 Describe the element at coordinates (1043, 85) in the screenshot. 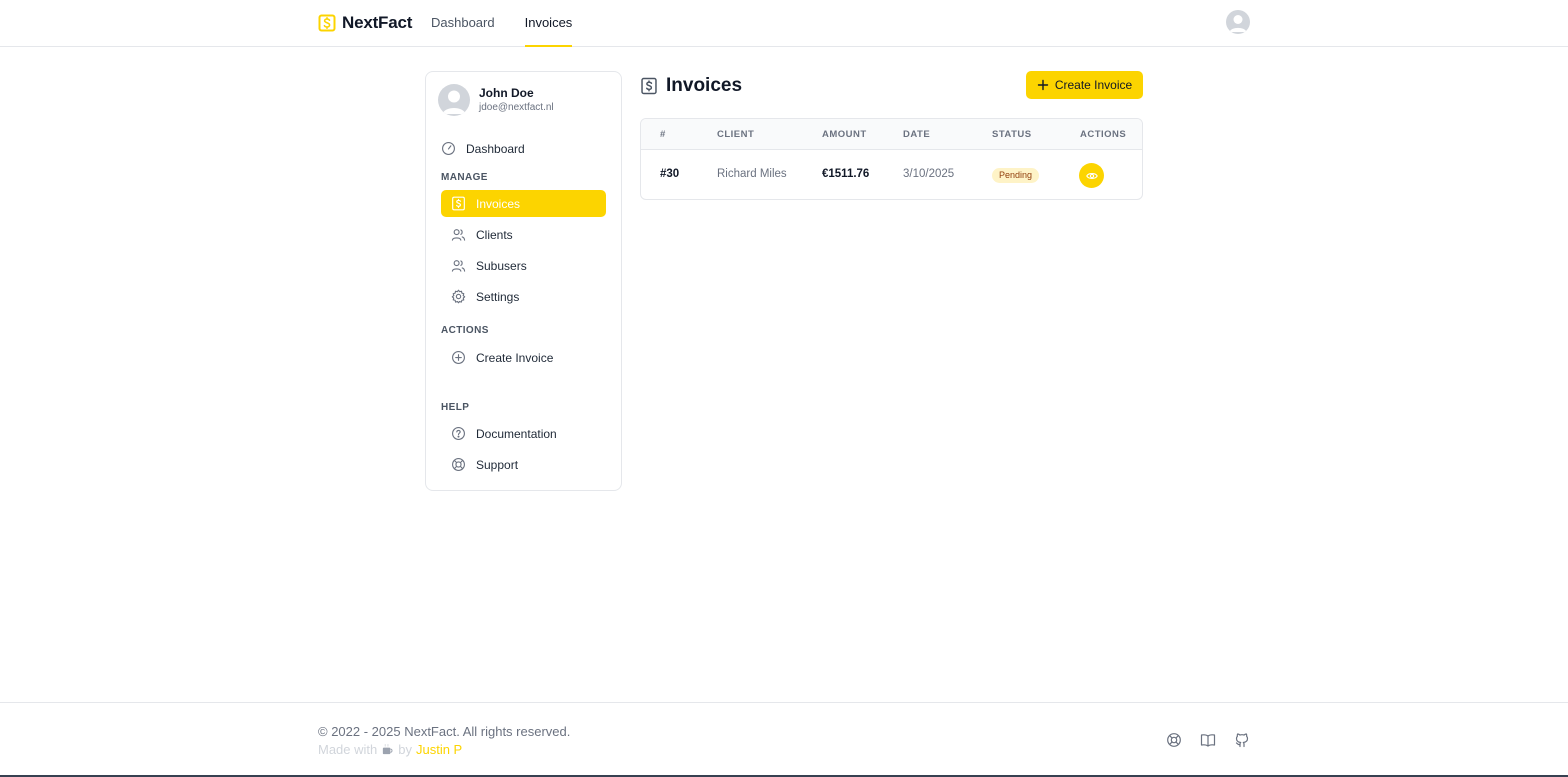

I see `plus-icon` at that location.